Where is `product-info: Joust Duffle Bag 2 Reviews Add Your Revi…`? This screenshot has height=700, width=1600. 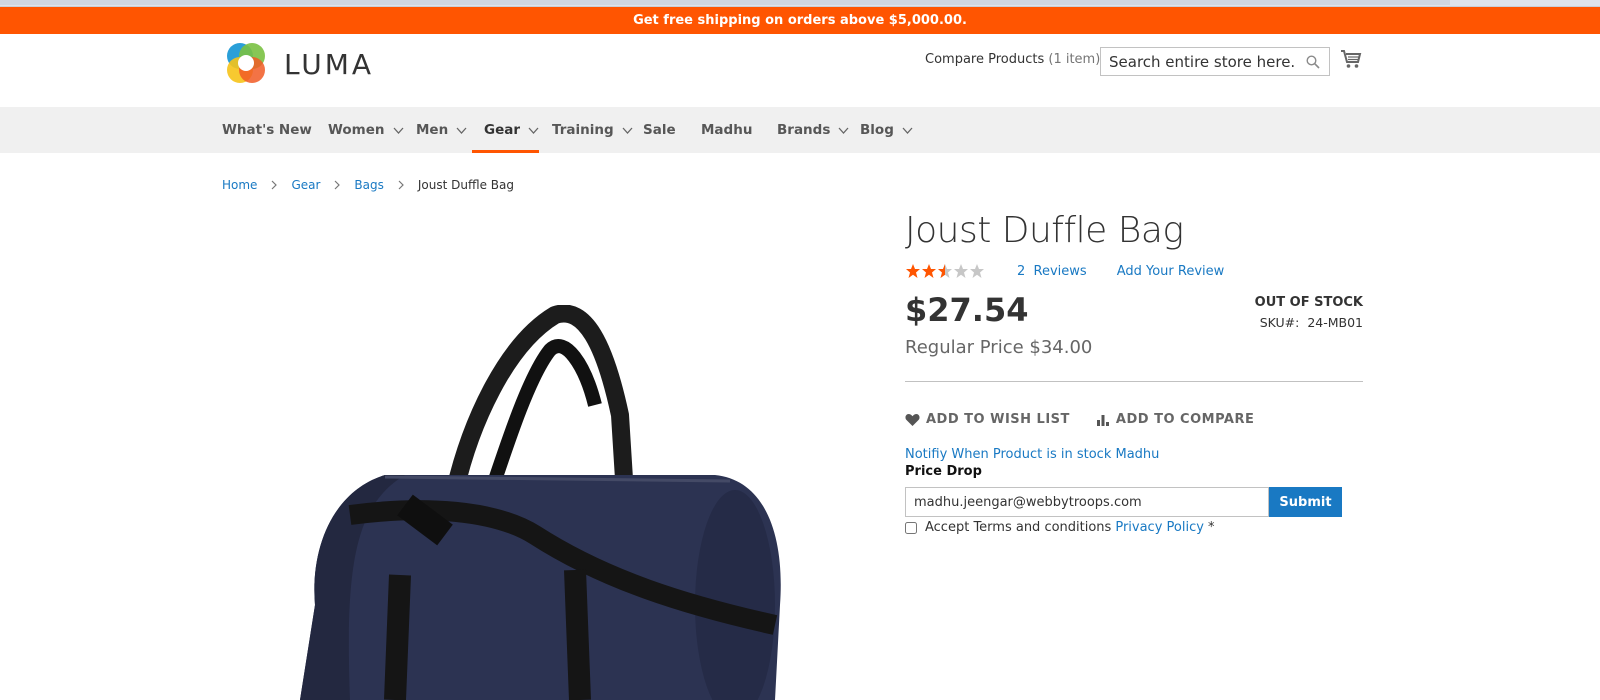
product-info: Joust Duffle Bag 2 Reviews Add Your Revi… is located at coordinates (1134, 372).